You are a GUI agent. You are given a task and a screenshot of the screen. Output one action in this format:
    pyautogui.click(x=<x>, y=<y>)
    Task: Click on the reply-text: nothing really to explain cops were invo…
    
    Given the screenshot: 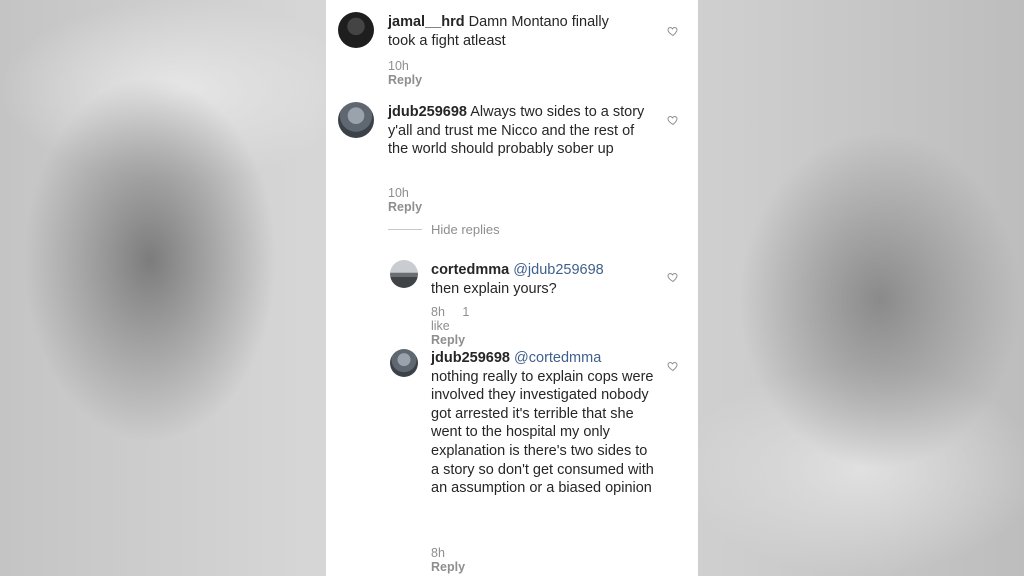 What is the action you would take?
    pyautogui.click(x=542, y=432)
    